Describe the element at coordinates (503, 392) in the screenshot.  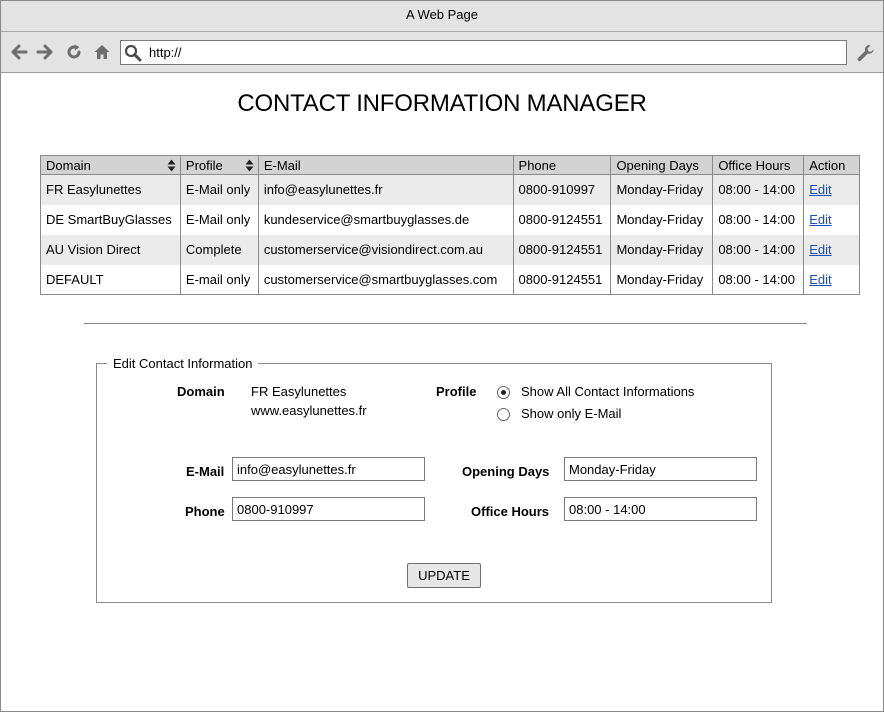
I see `radio-button-checked` at that location.